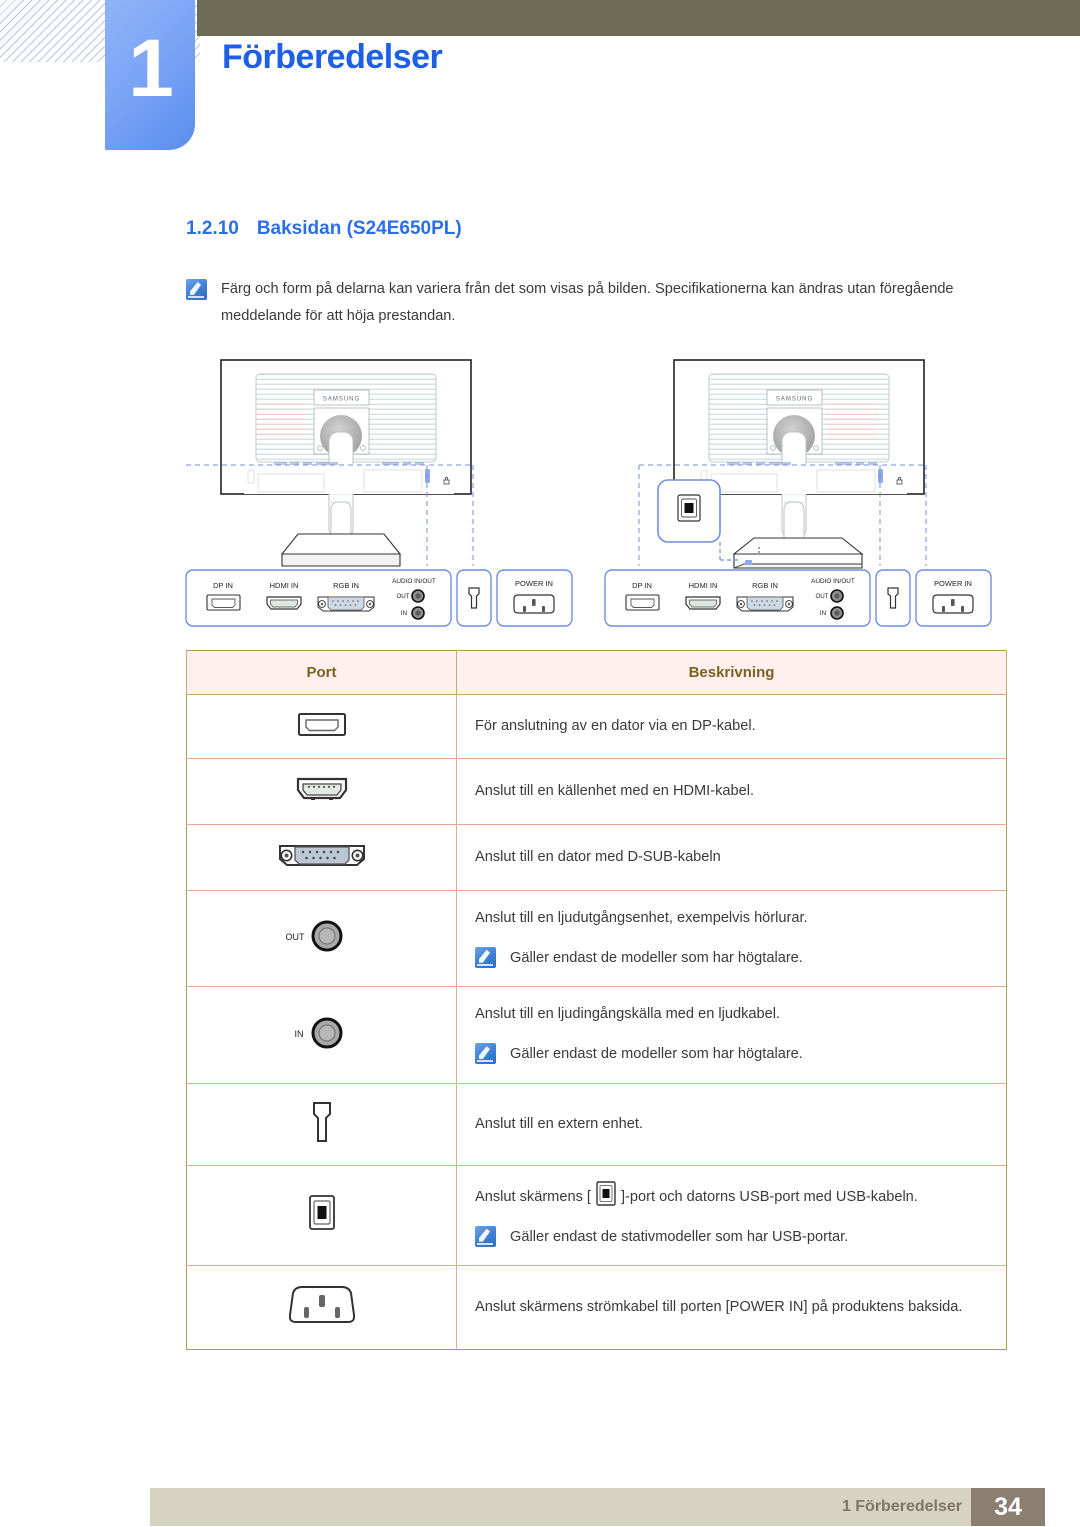 This screenshot has width=1080, height=1527. What do you see at coordinates (346, 585) in the screenshot?
I see `label-rgb-in: RGB IN` at bounding box center [346, 585].